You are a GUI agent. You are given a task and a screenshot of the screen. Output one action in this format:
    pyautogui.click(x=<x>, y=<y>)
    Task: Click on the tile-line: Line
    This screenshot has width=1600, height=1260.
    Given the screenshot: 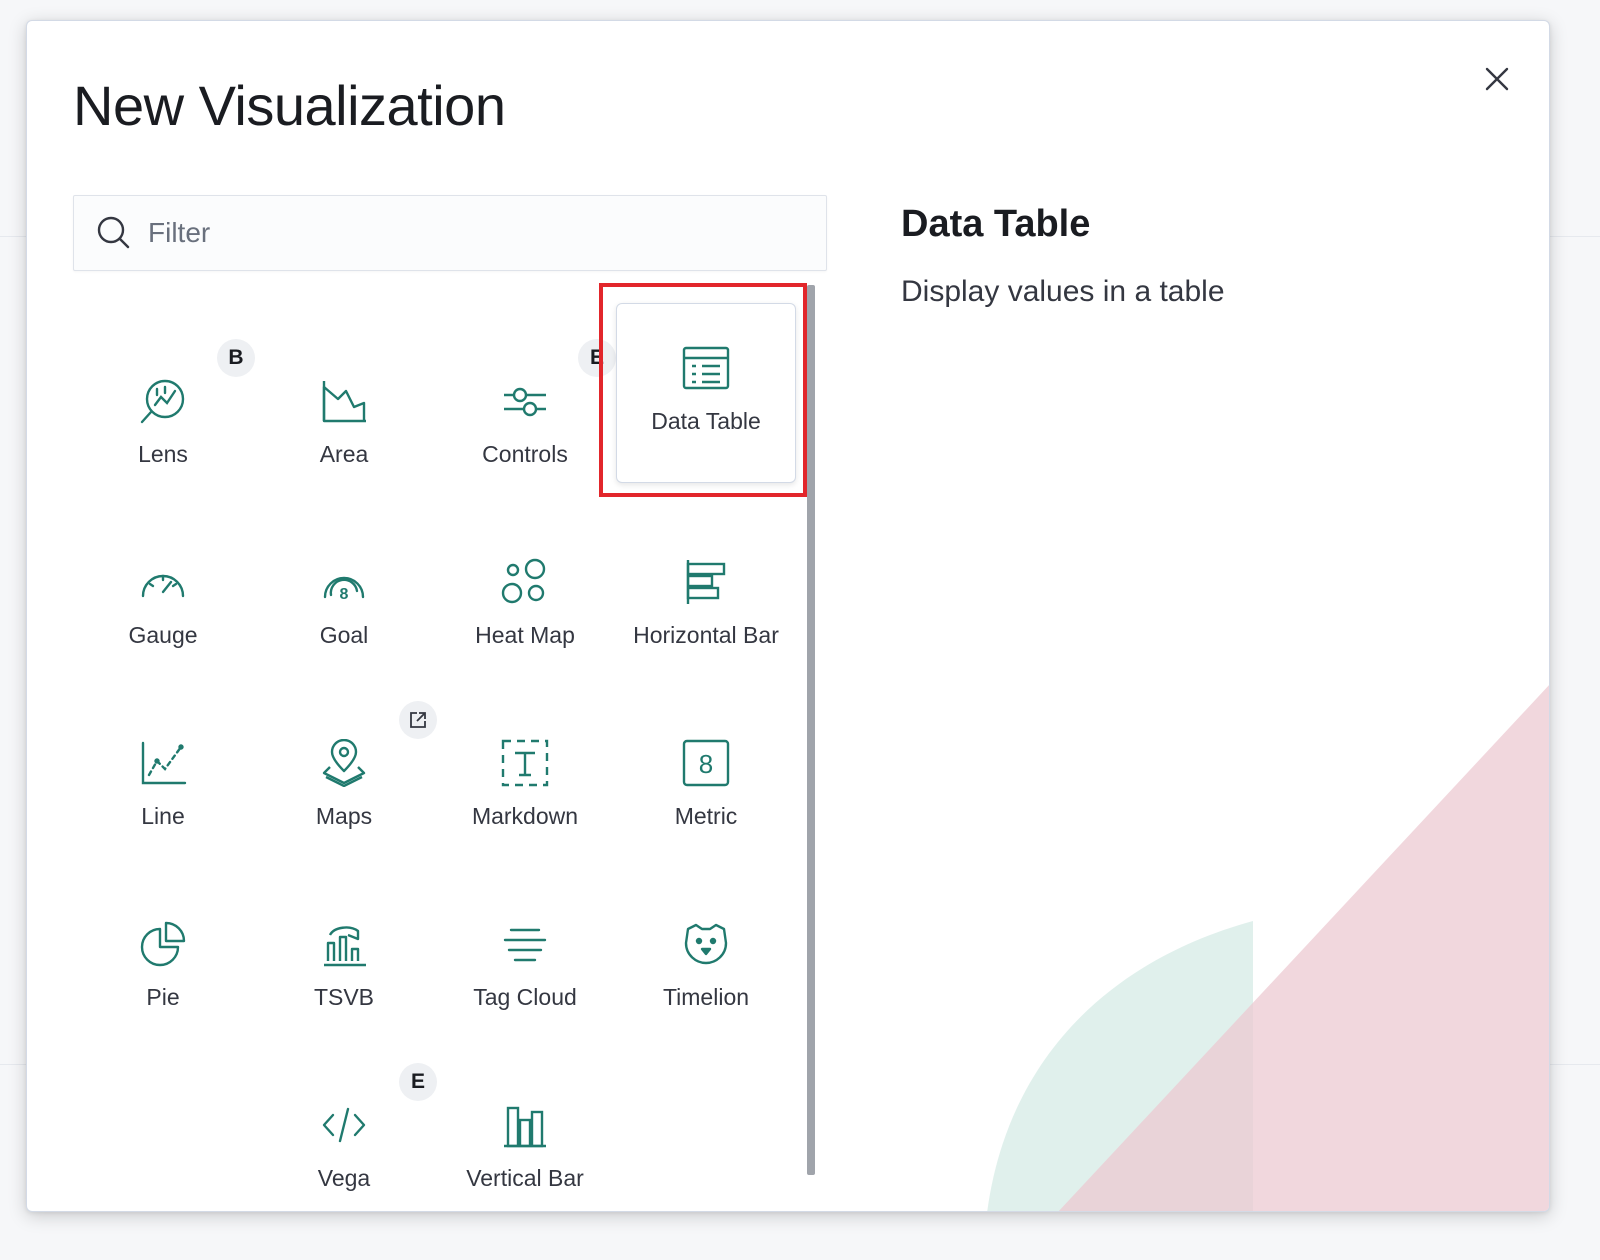 What is the action you would take?
    pyautogui.click(x=163, y=771)
    